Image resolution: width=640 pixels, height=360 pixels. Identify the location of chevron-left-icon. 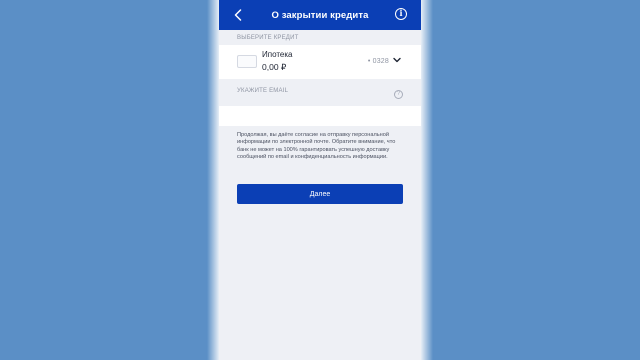
(238, 15).